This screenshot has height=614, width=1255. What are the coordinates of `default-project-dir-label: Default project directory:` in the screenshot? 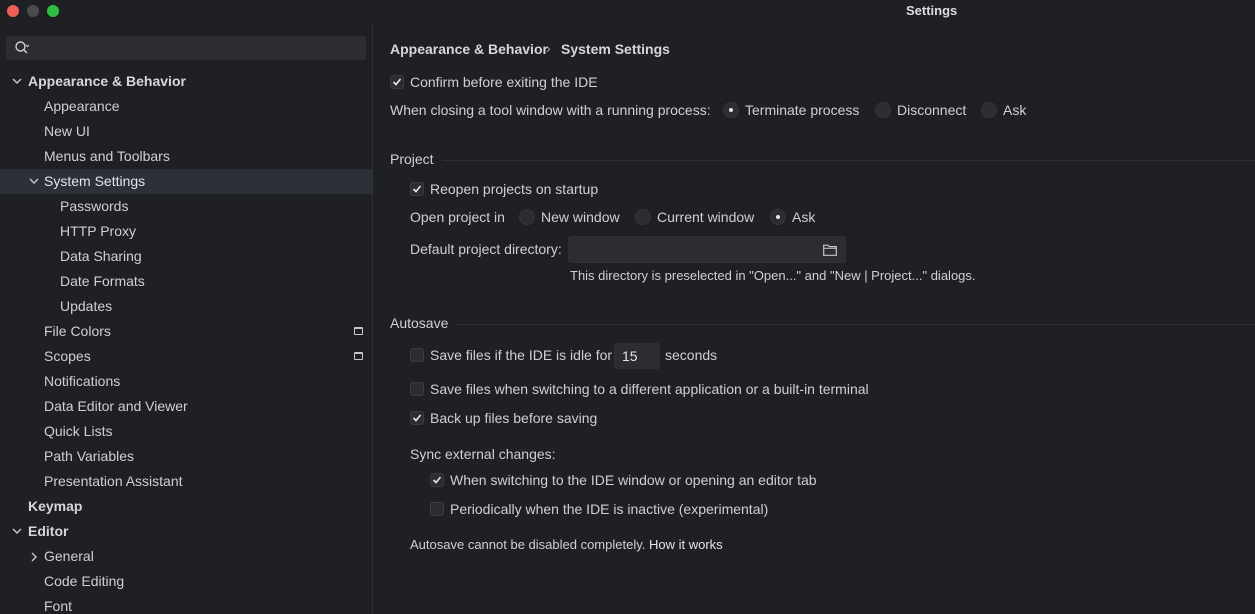 It's located at (486, 249).